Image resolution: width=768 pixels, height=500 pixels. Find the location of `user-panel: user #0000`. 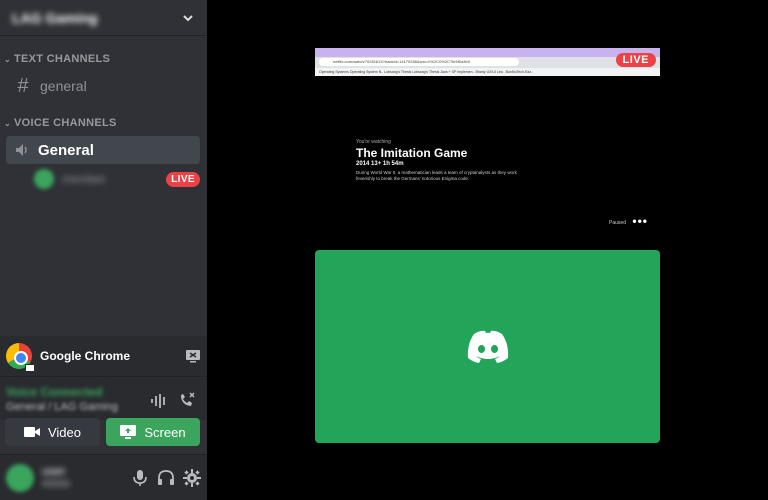

user-panel: user #0000 is located at coordinates (103, 477).